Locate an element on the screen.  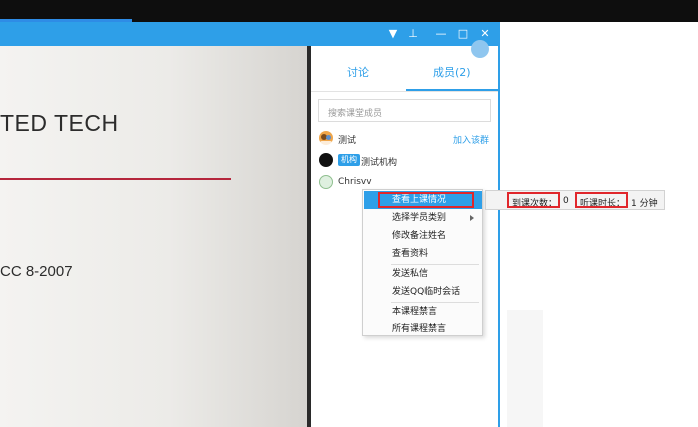
highlight-box-menu is located at coordinates (426, 200).